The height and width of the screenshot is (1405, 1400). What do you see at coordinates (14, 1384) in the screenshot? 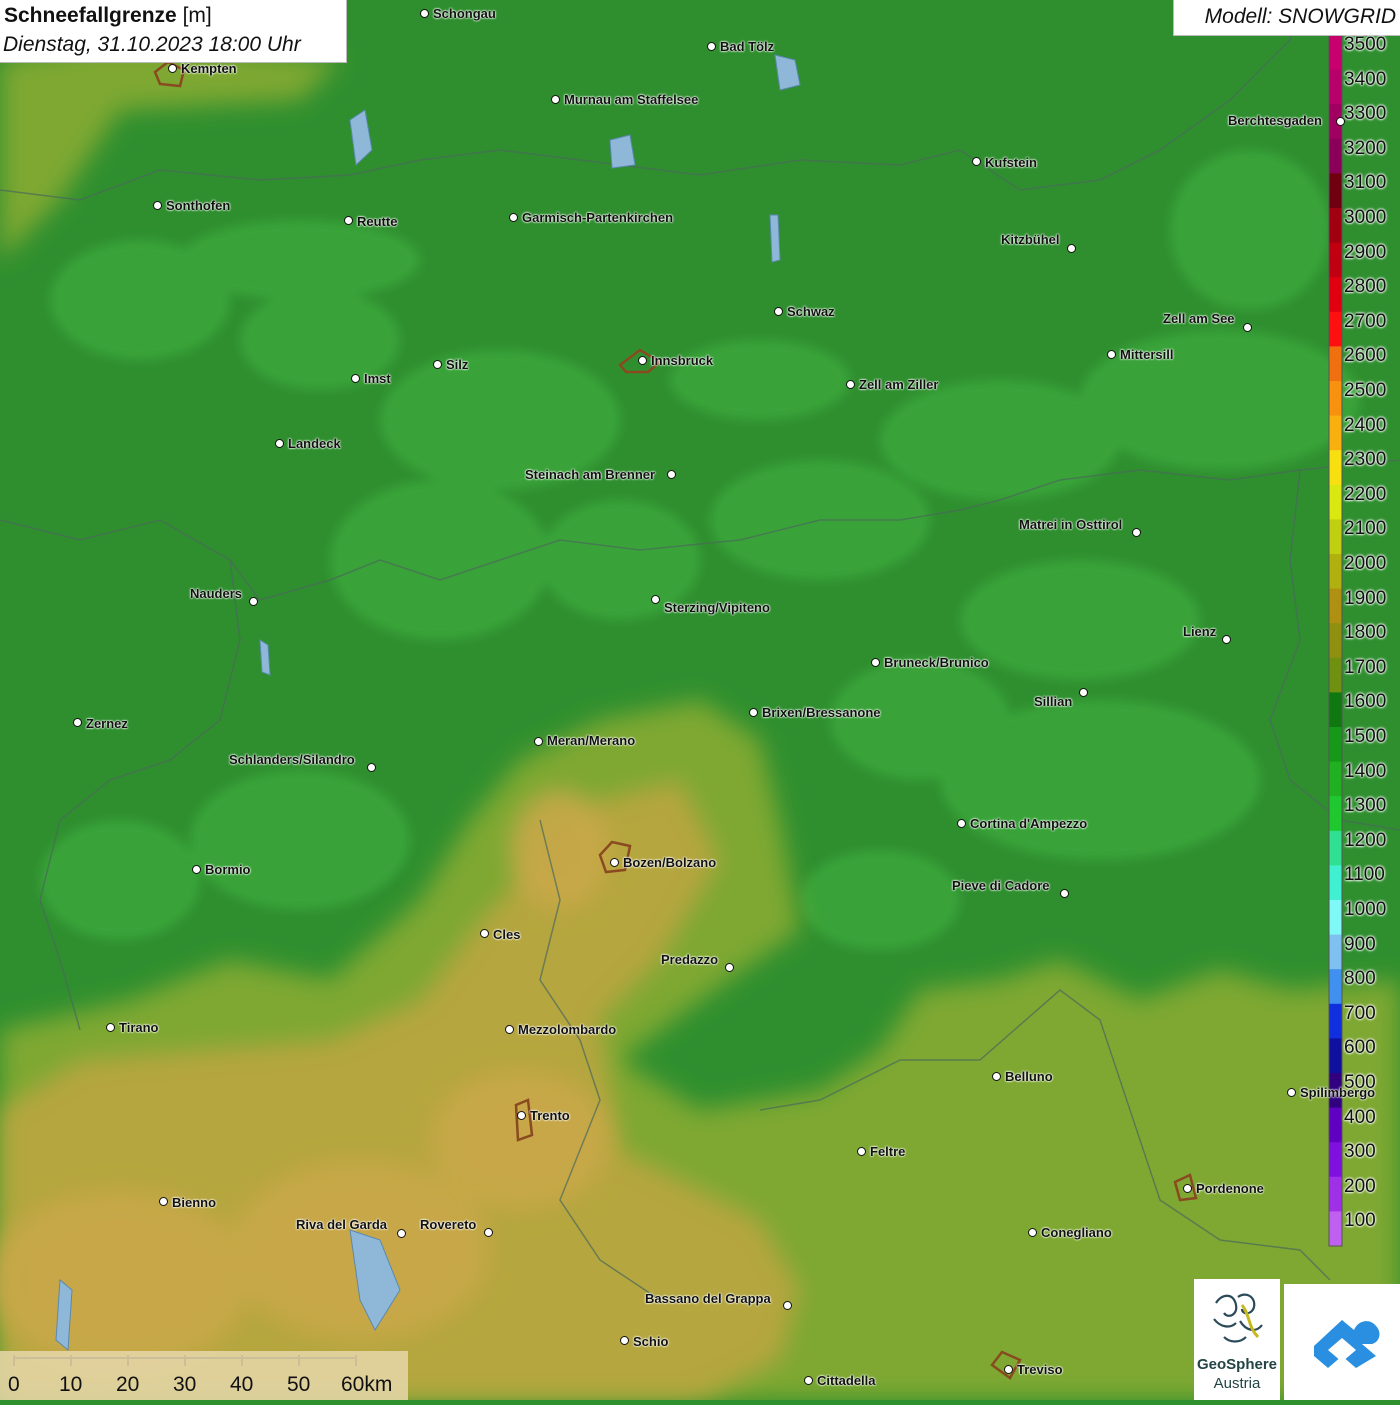
I see `scalebar-label: 0` at bounding box center [14, 1384].